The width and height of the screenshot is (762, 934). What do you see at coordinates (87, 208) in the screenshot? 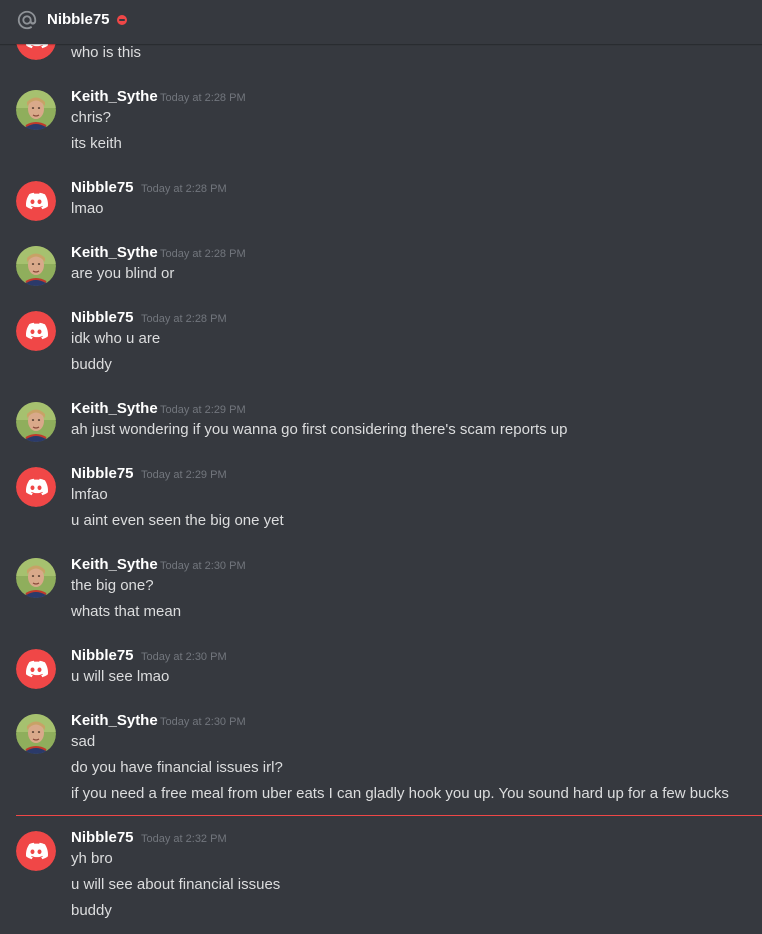
I see `message-text: lmao` at bounding box center [87, 208].